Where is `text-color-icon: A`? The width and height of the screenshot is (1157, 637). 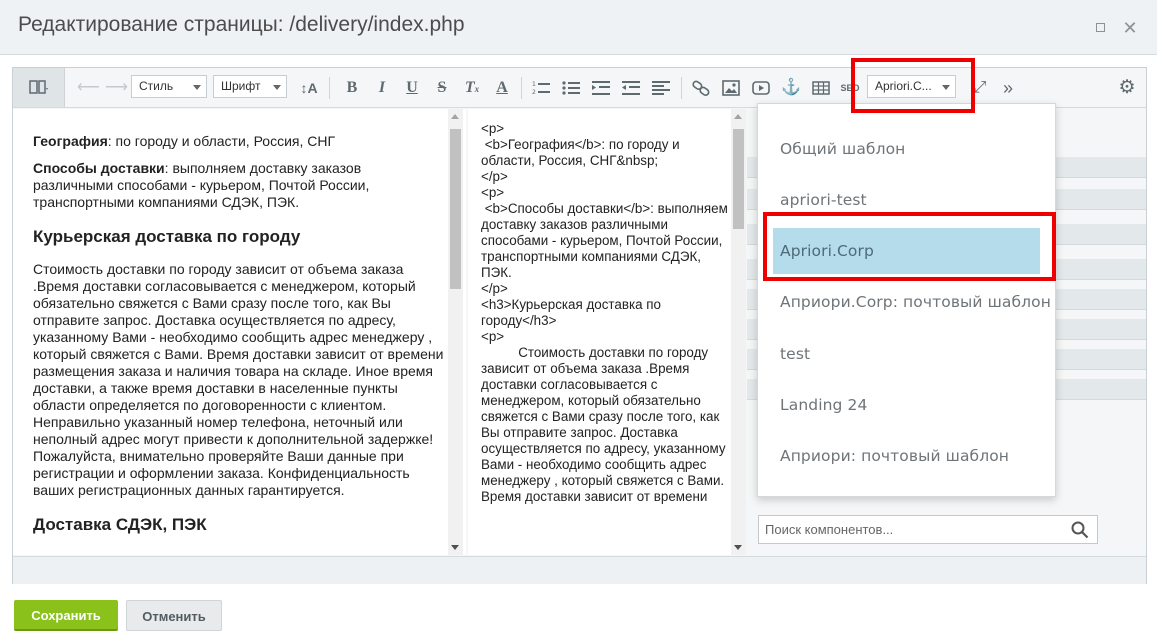 text-color-icon: A is located at coordinates (502, 87).